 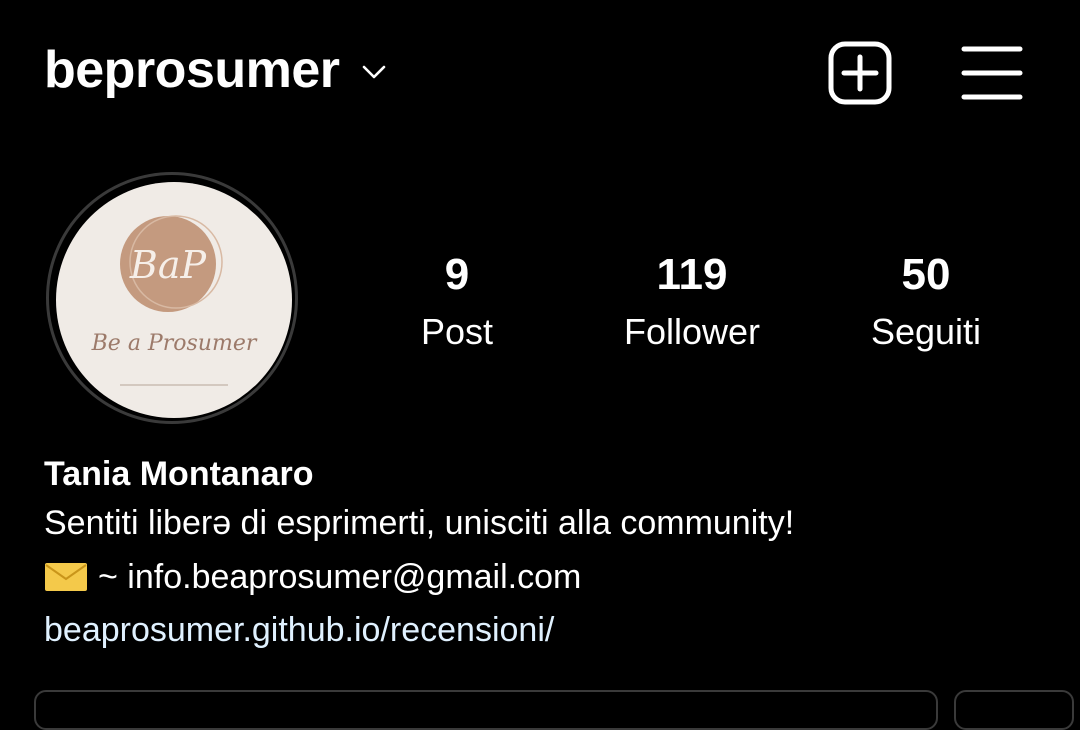 I want to click on menu-button, so click(x=992, y=73).